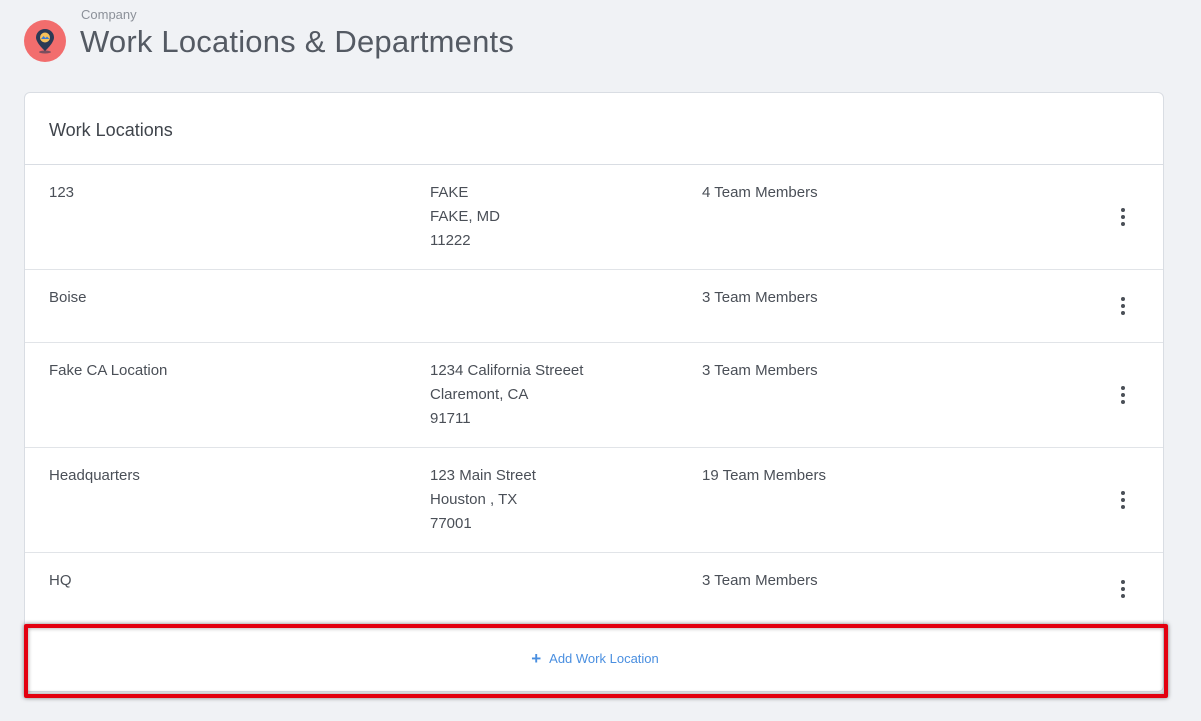 Image resolution: width=1201 pixels, height=721 pixels. I want to click on location-name: HQ, so click(60, 580).